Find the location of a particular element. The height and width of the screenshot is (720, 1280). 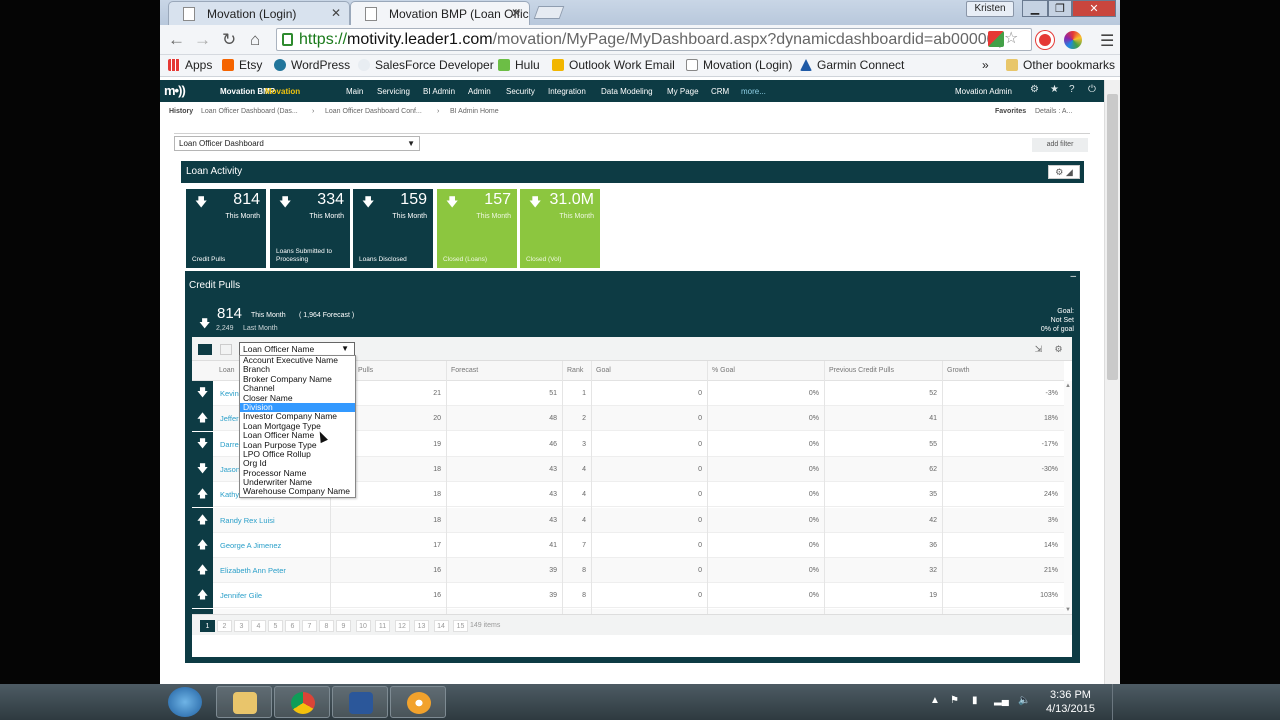

page-11-button: 11 is located at coordinates (382, 626).